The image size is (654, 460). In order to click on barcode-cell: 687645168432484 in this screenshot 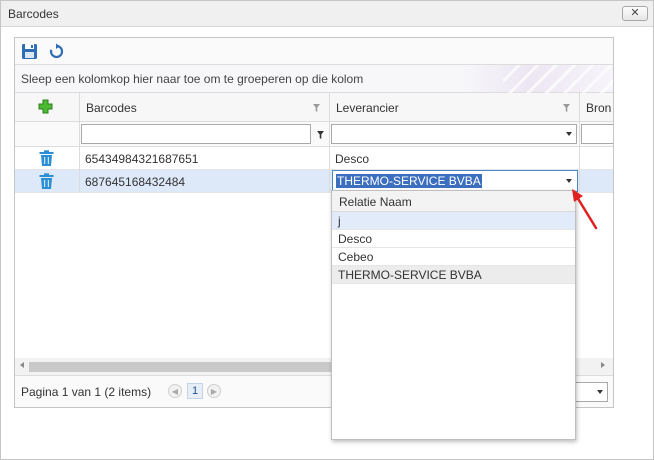, I will do `click(135, 182)`.